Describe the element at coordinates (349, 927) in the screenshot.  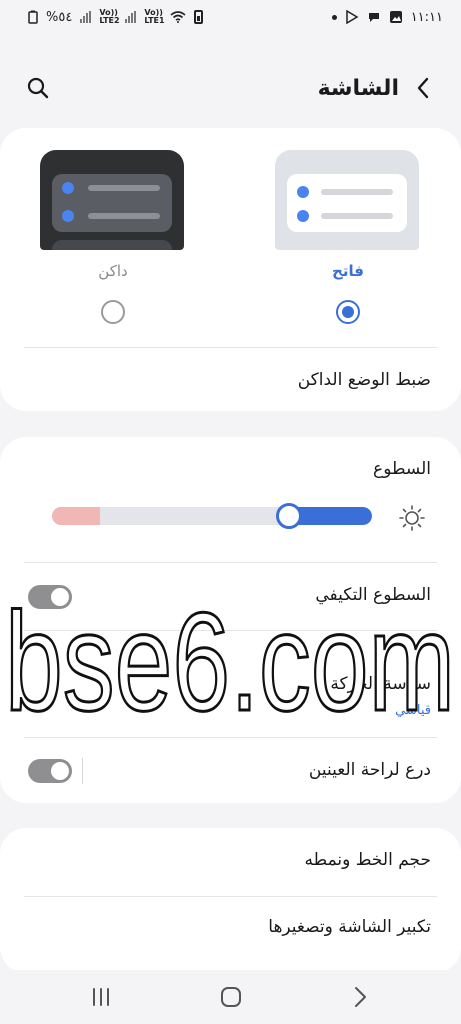
I see `screen-zoom-item: تكبير الشاشة وتصغيرها` at that location.